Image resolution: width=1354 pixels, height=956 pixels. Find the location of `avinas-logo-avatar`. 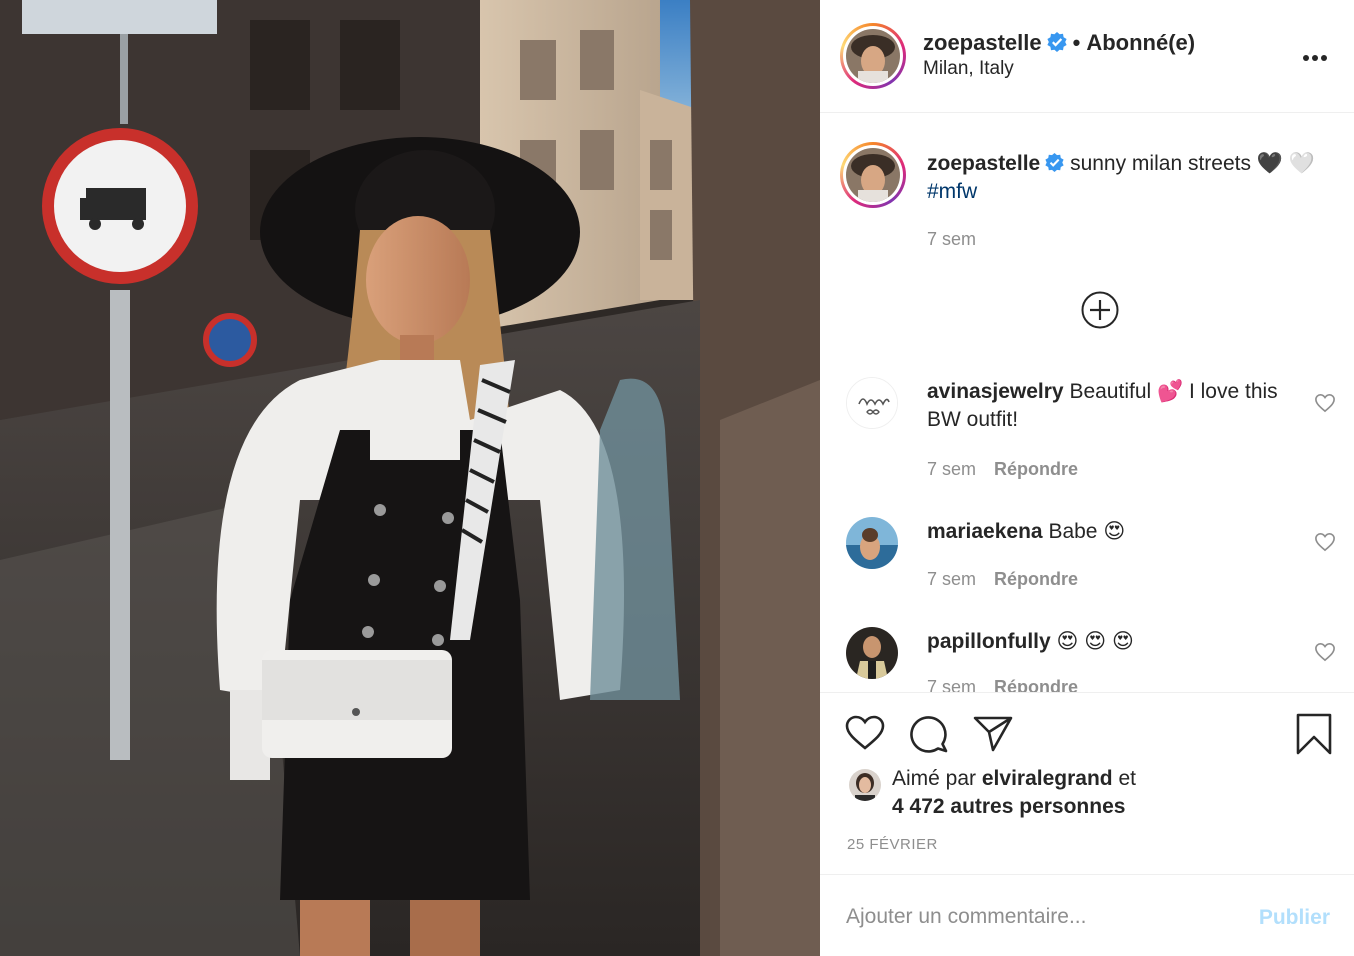

avinas-logo-avatar is located at coordinates (872, 403).